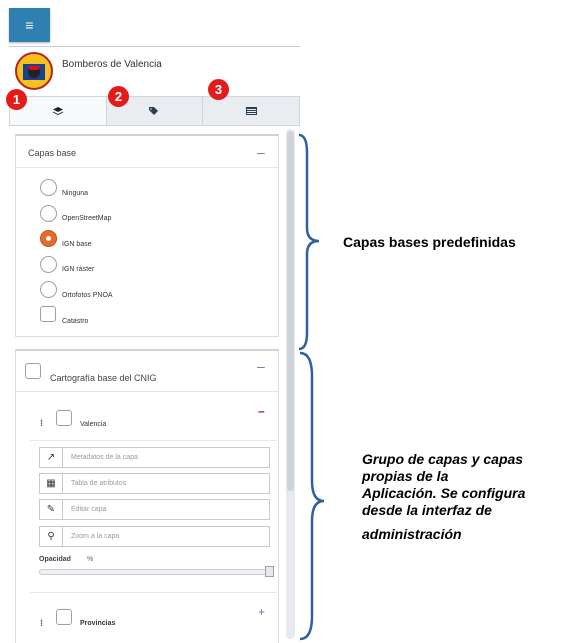 The width and height of the screenshot is (567, 643). I want to click on group-checkbox, so click(33, 371).